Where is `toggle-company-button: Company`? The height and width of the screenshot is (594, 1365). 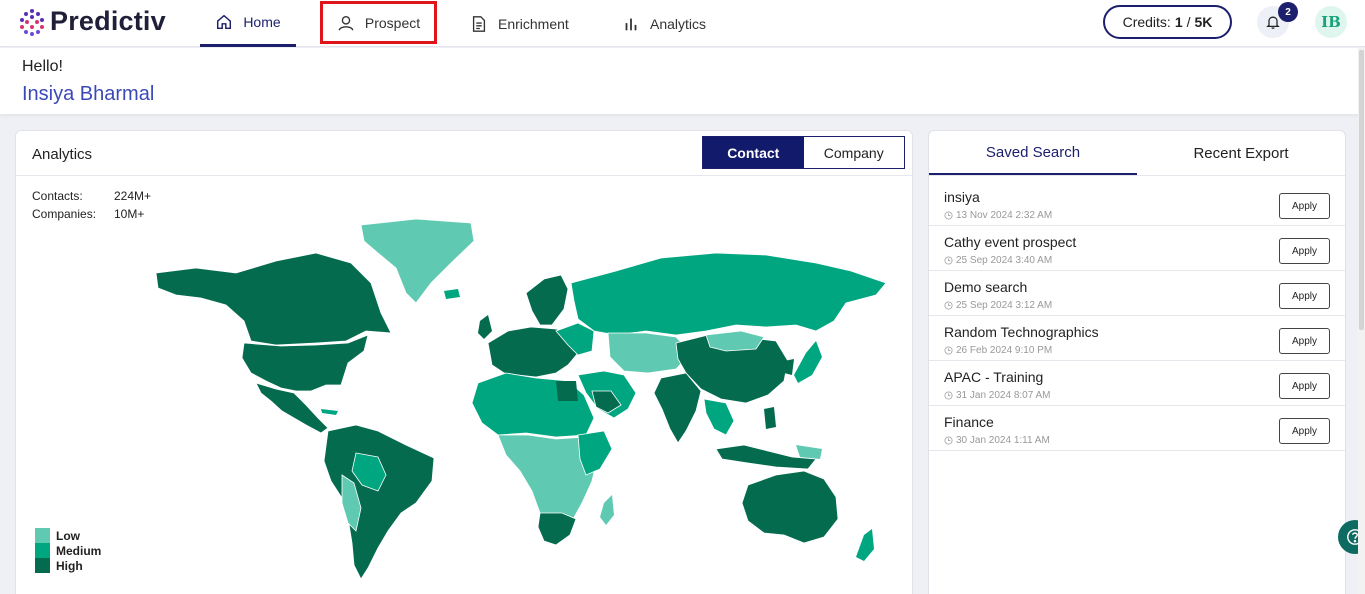 toggle-company-button: Company is located at coordinates (853, 152).